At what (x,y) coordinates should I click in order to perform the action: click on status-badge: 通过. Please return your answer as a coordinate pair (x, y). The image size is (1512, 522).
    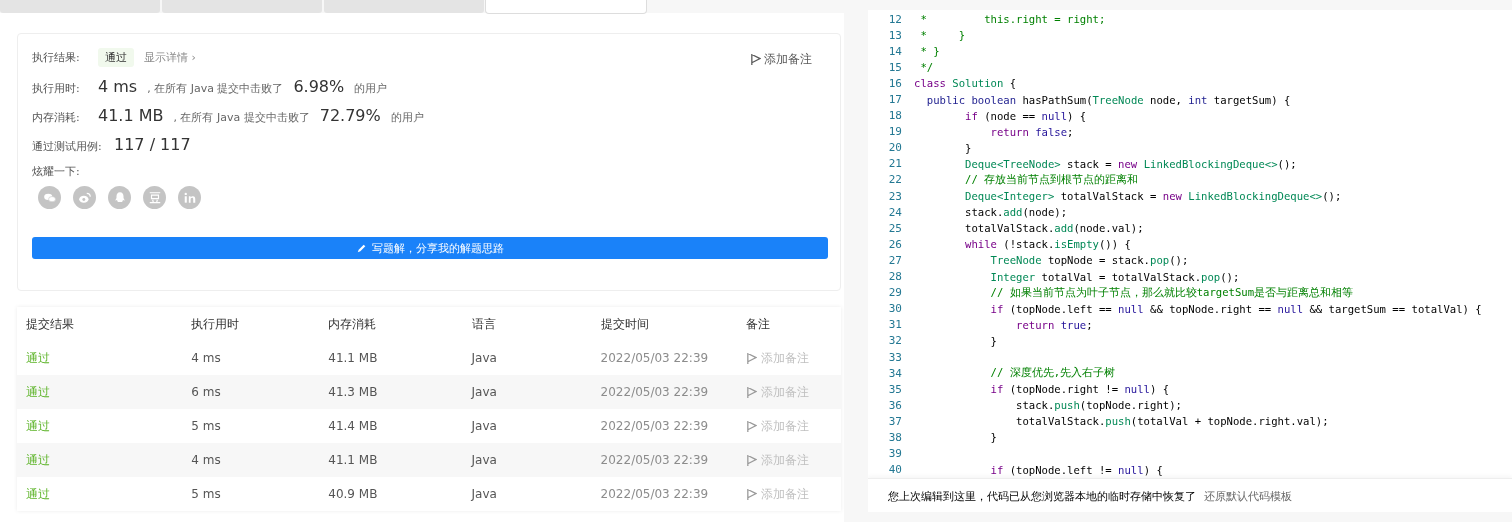
    Looking at the image, I should click on (116, 57).